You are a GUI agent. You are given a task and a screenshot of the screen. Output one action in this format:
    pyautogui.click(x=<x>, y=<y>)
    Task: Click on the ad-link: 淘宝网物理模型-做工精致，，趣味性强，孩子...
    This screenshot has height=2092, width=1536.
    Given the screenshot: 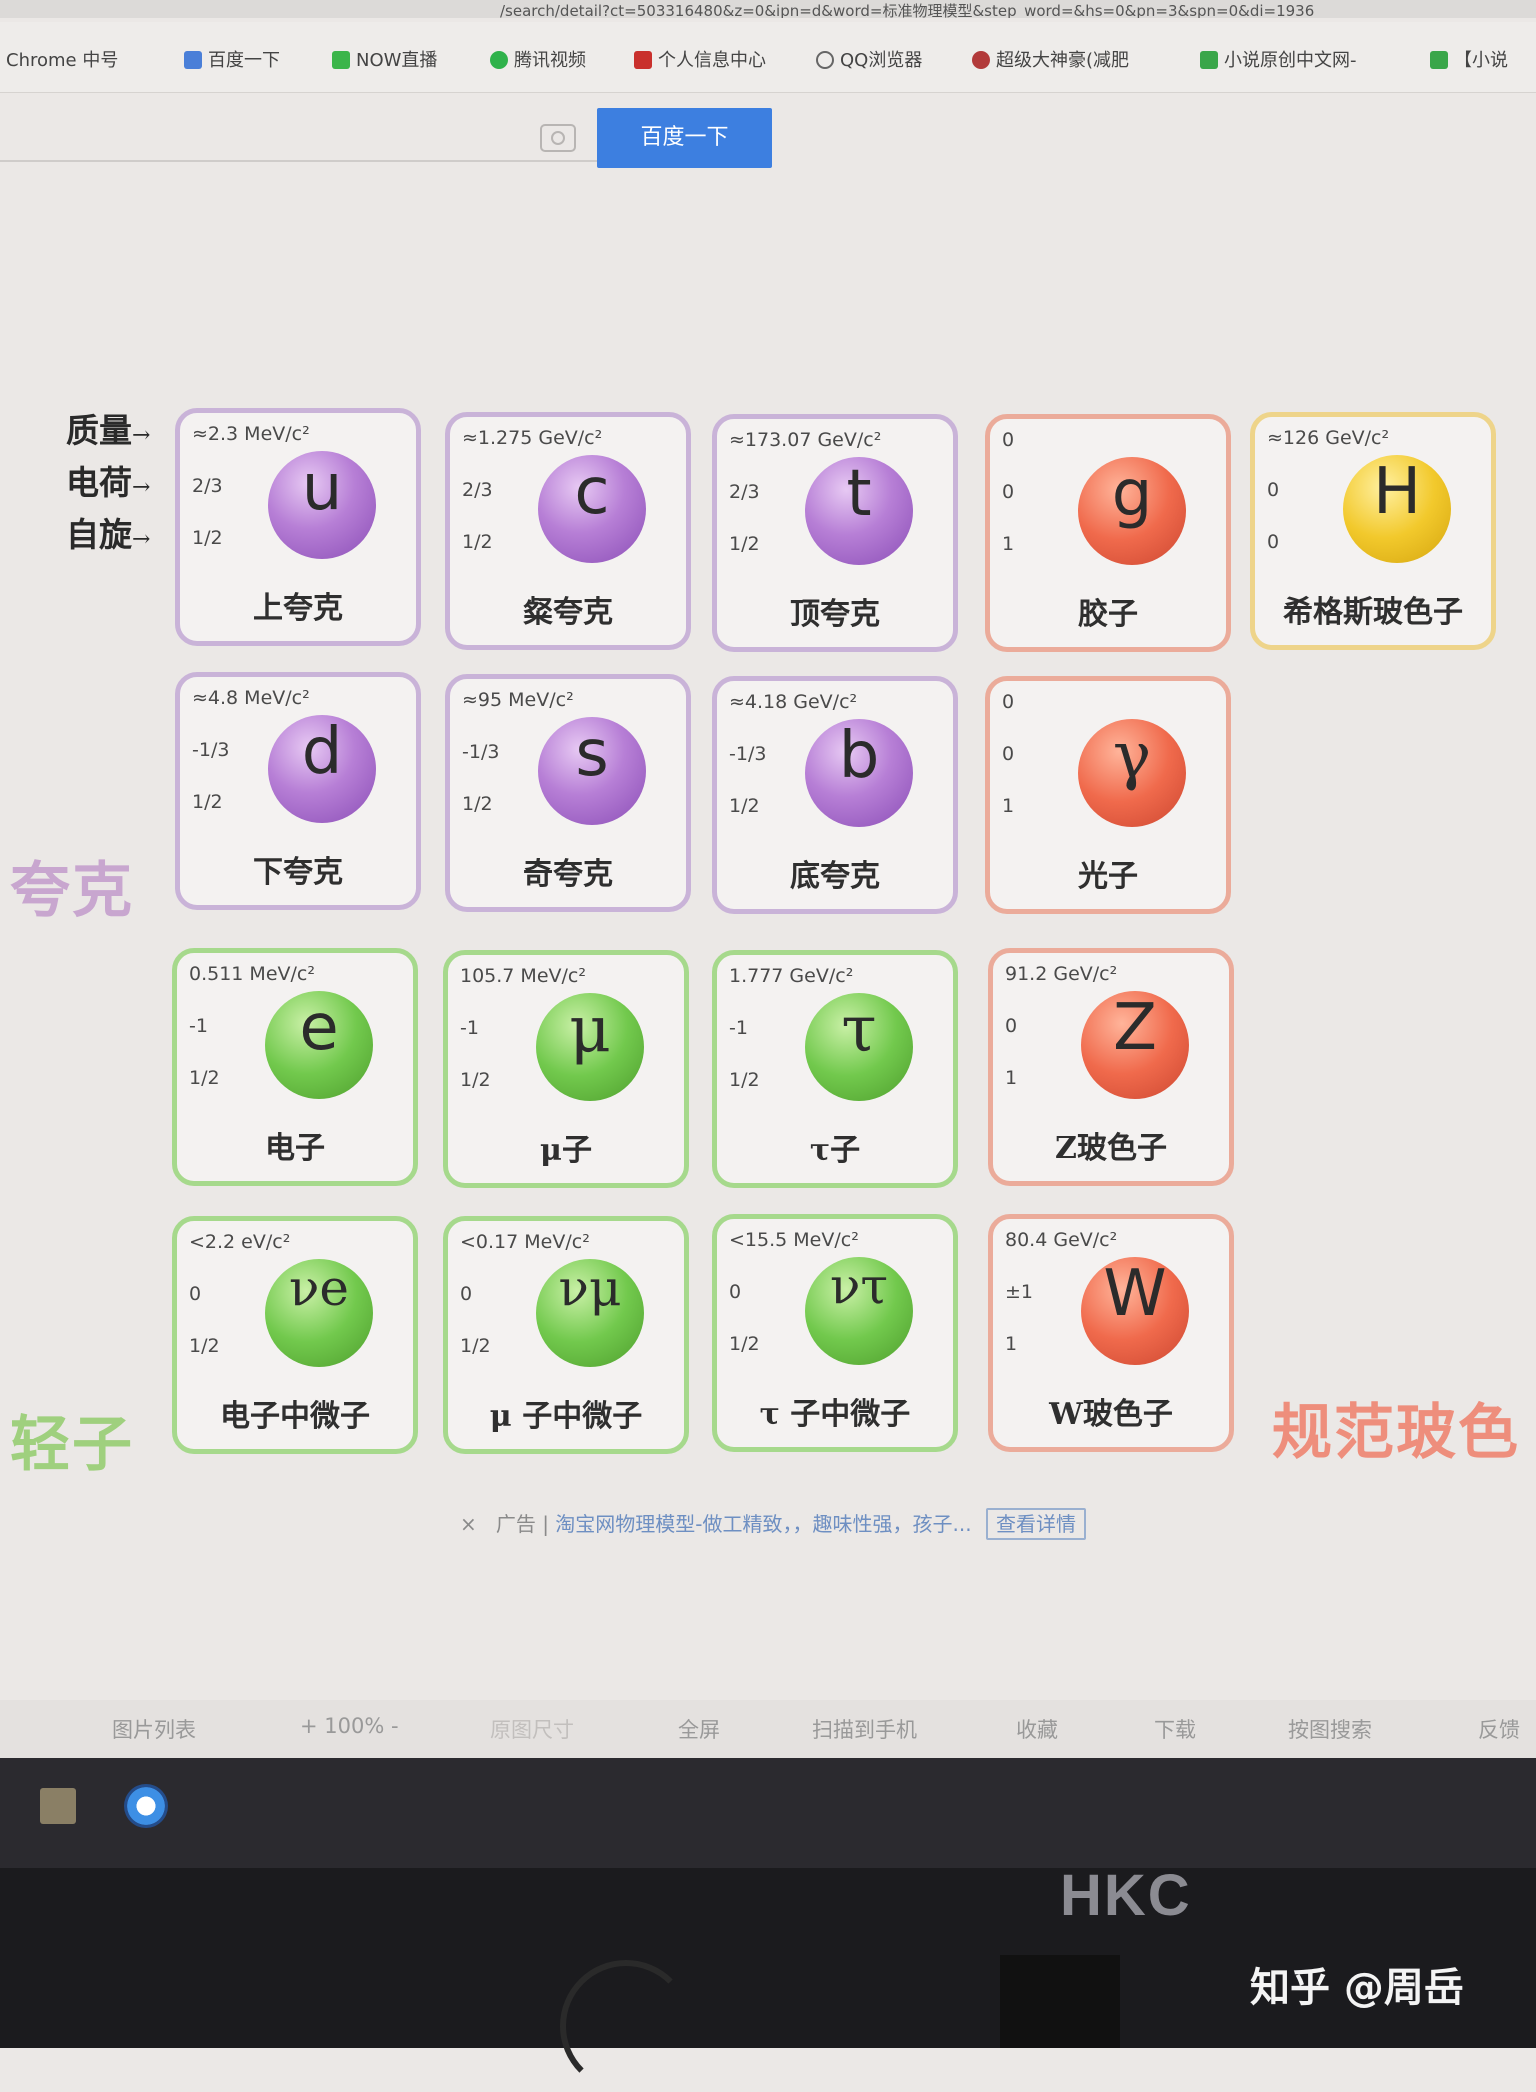 What is the action you would take?
    pyautogui.click(x=763, y=1524)
    